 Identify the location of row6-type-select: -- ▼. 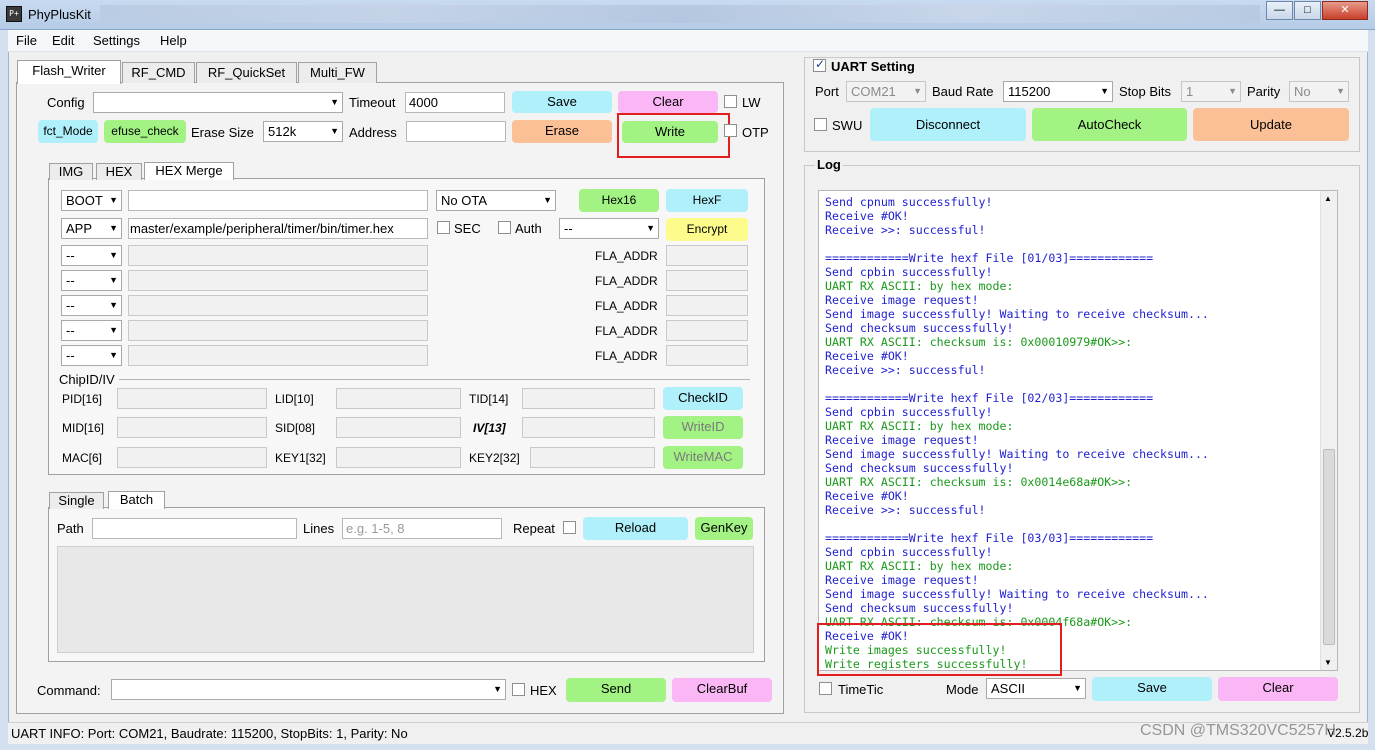
(91, 330).